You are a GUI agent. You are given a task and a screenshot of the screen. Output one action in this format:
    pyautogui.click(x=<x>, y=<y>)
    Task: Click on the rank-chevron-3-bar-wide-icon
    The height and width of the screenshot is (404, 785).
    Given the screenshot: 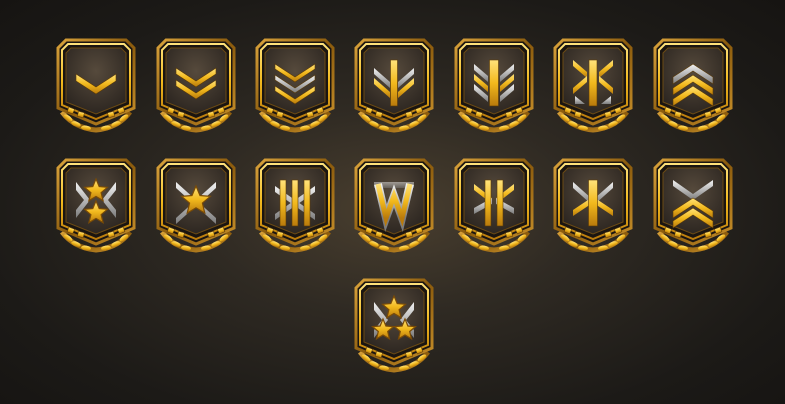 What is the action you would take?
    pyautogui.click(x=494, y=85)
    